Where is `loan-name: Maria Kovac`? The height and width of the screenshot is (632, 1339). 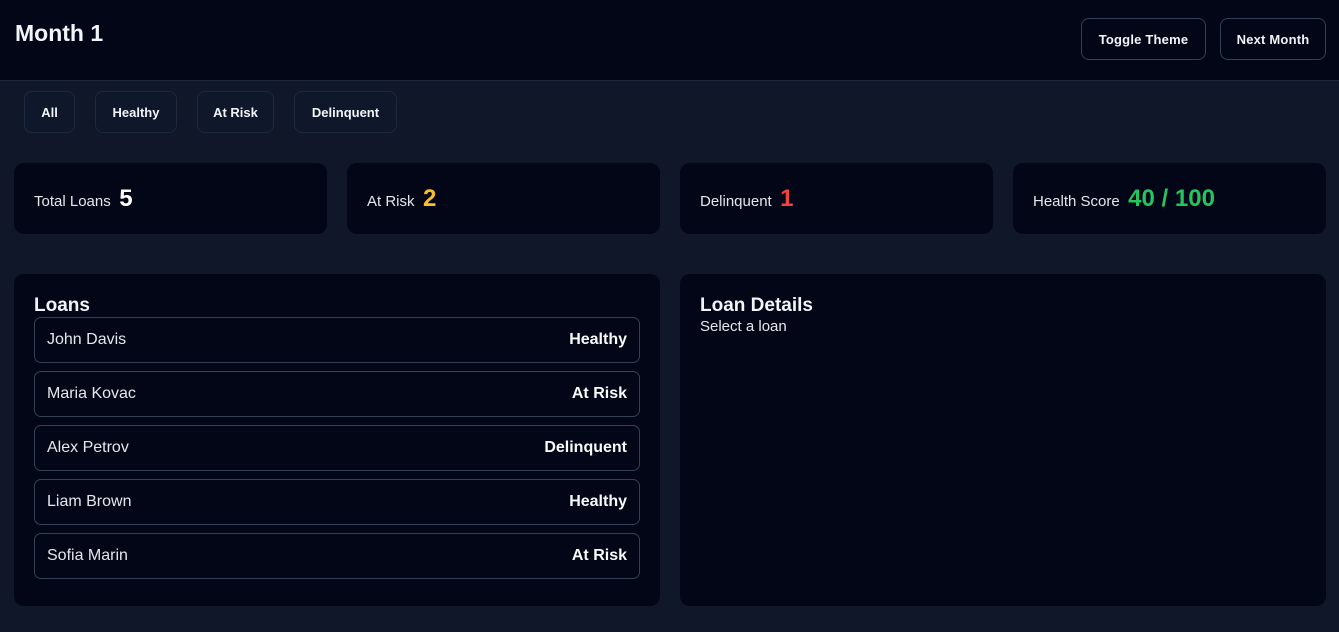 loan-name: Maria Kovac is located at coordinates (91, 393).